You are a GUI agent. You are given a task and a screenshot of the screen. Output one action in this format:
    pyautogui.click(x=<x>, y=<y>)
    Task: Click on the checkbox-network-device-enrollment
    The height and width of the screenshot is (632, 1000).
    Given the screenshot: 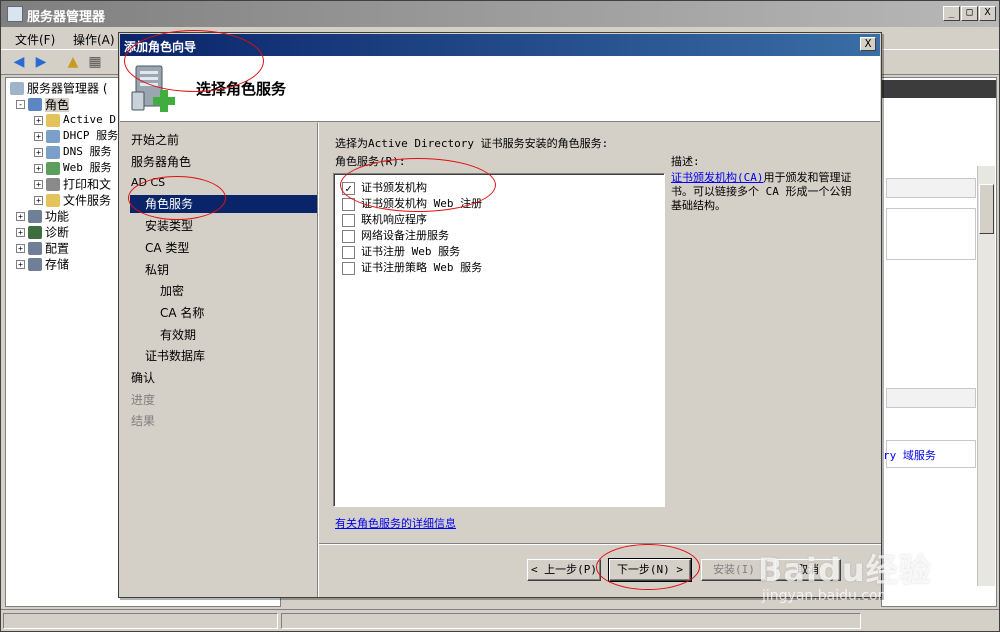 What is the action you would take?
    pyautogui.click(x=348, y=236)
    